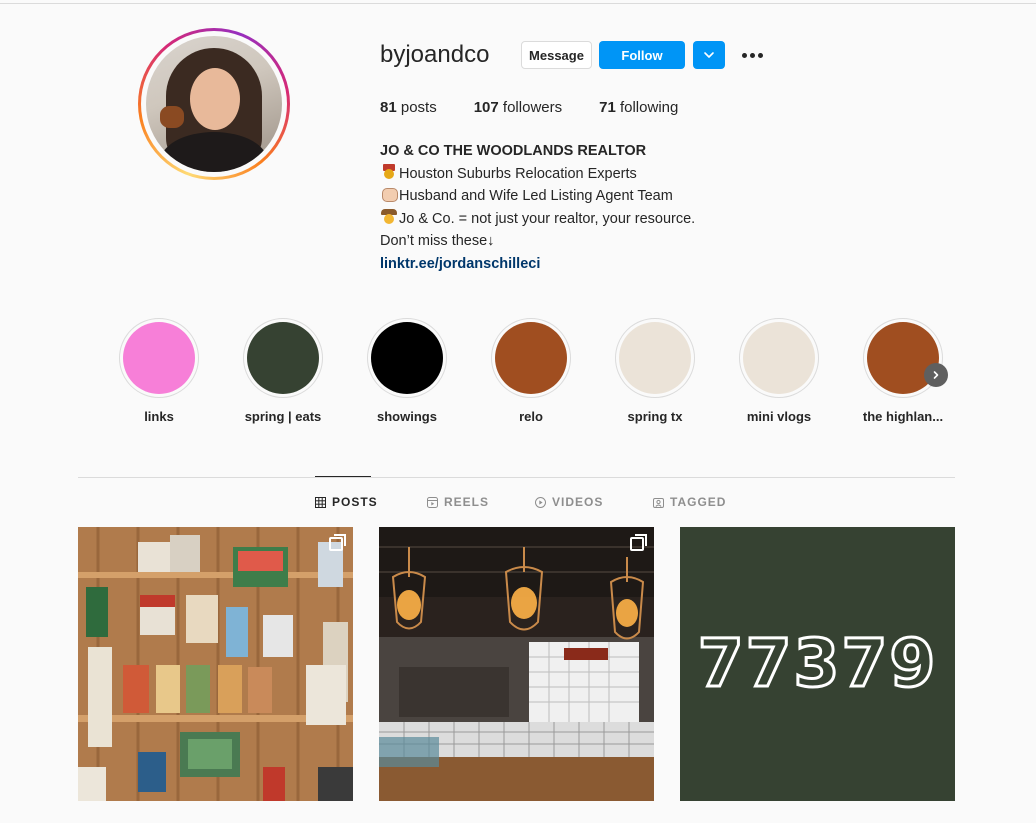 The image size is (1036, 823). I want to click on follow-button: Follow, so click(642, 55).